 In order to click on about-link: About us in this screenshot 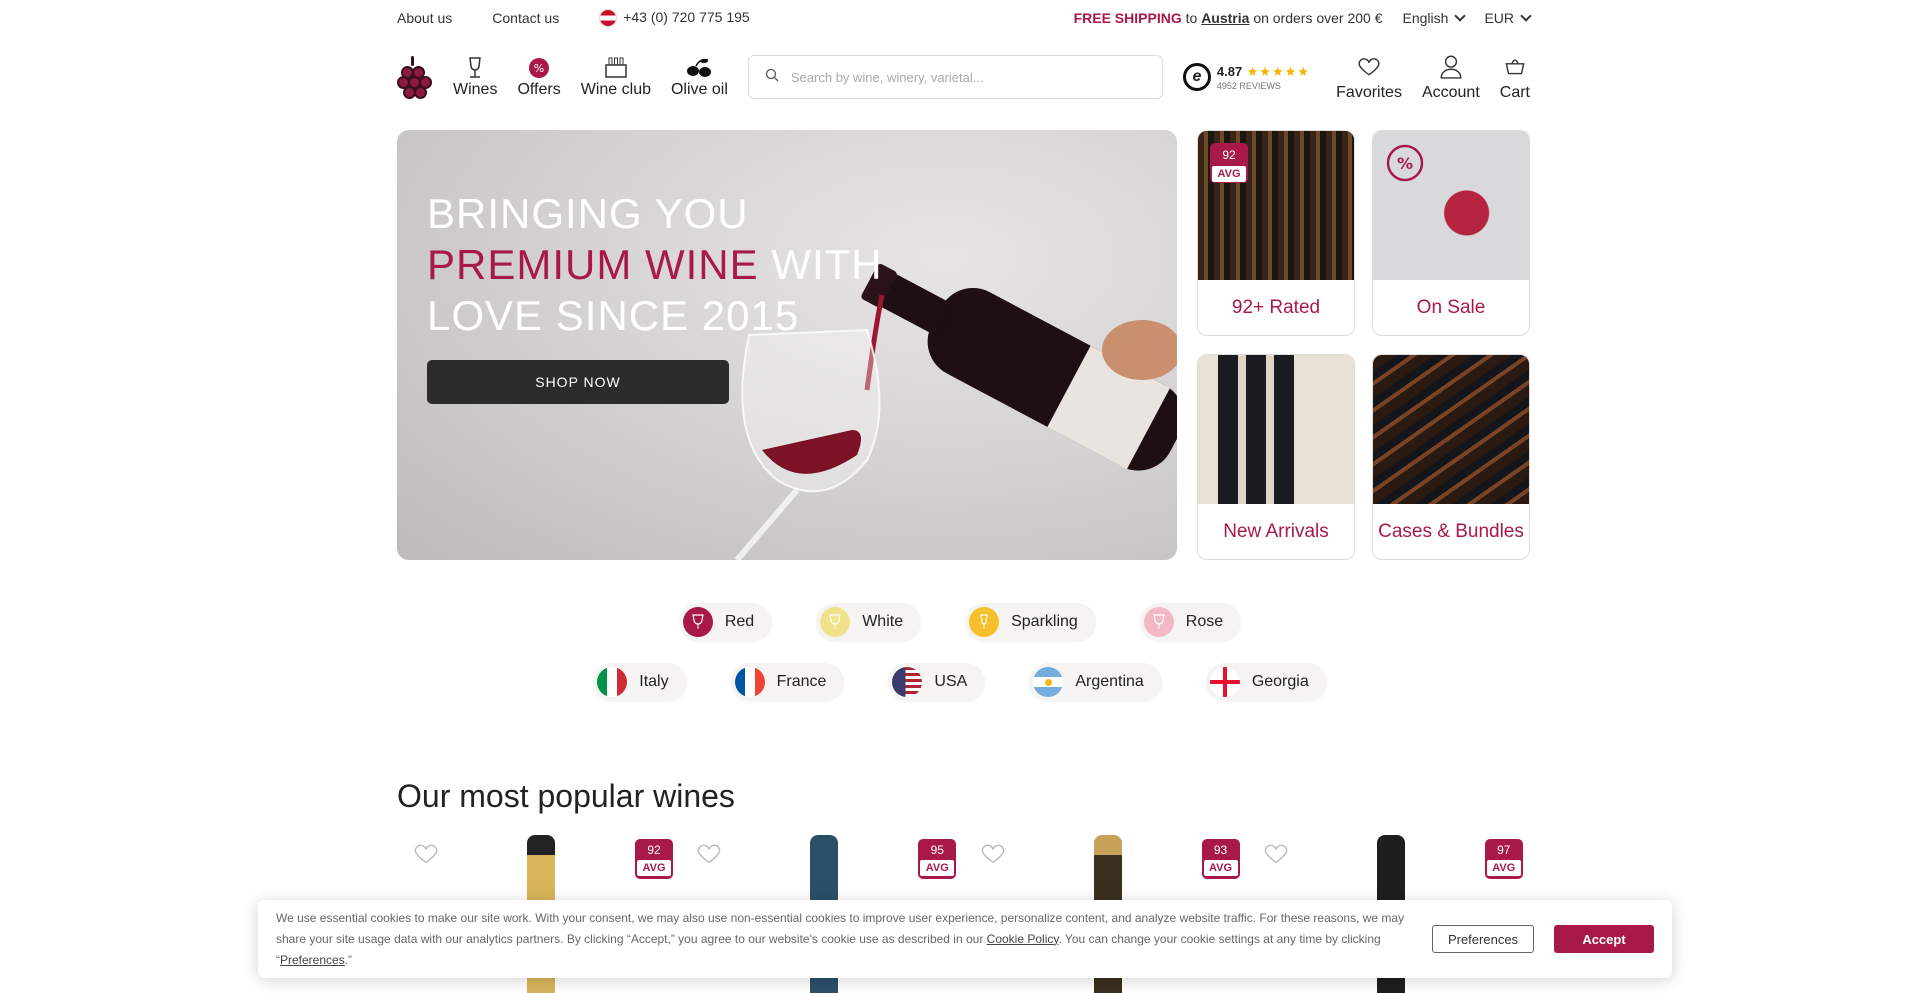, I will do `click(424, 18)`.